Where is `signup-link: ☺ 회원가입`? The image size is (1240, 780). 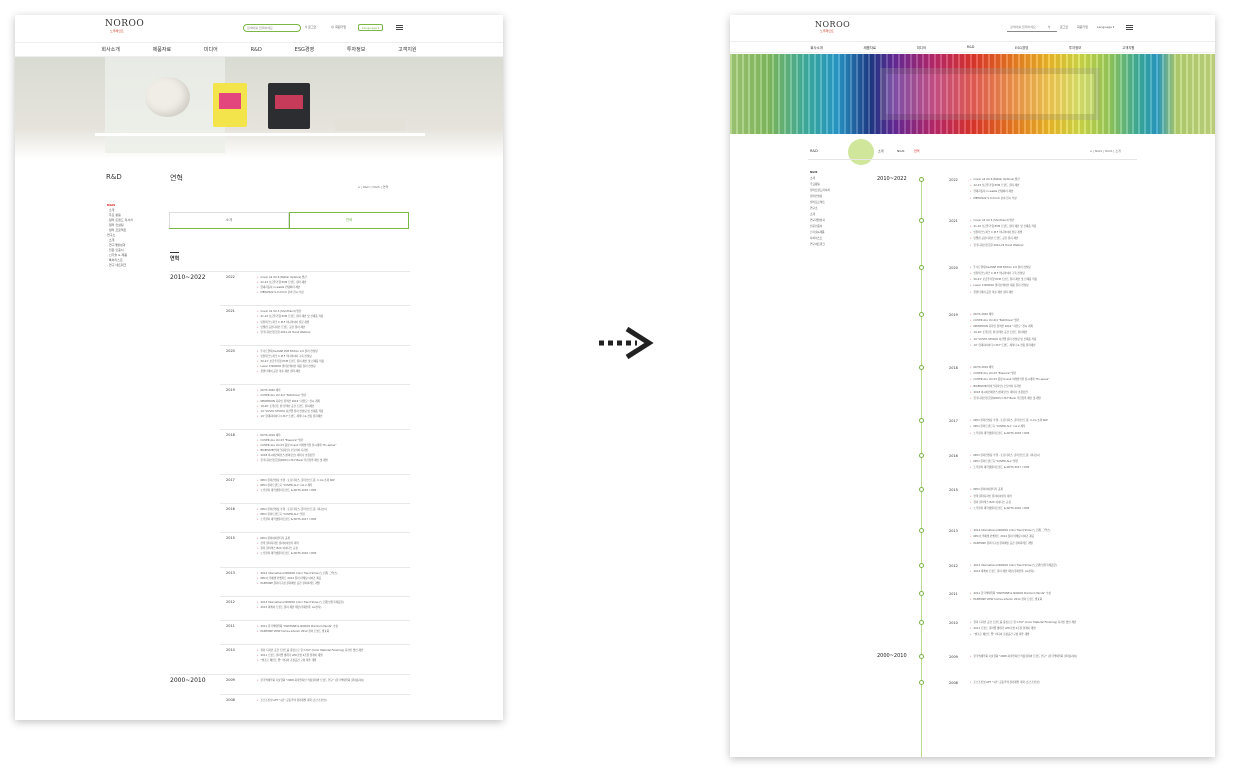 signup-link: ☺ 회원가입 is located at coordinates (338, 27).